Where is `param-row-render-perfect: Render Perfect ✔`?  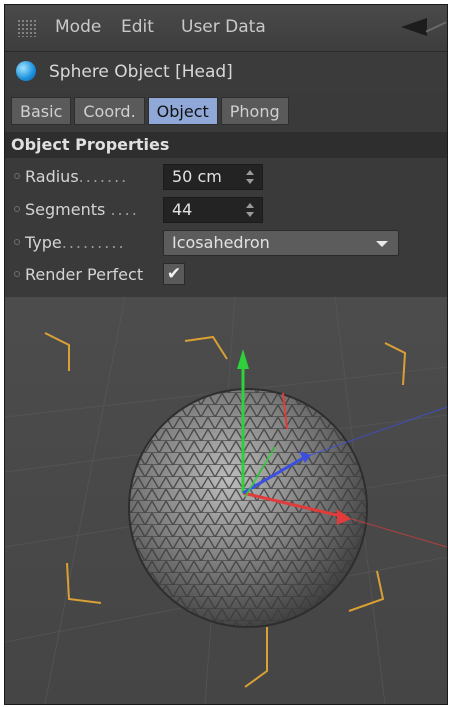
param-row-render-perfect: Render Perfect ✔ is located at coordinates (226, 275).